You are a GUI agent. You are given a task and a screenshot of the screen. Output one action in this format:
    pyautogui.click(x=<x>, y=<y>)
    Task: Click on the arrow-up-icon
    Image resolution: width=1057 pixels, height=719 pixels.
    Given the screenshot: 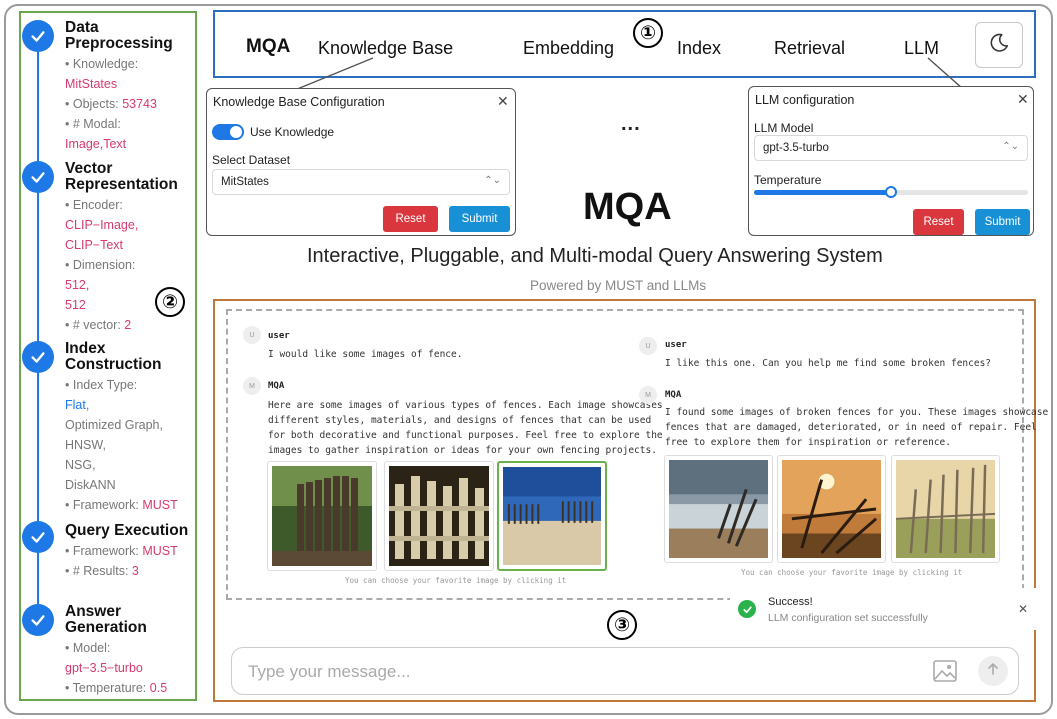 What is the action you would take?
    pyautogui.click(x=993, y=671)
    